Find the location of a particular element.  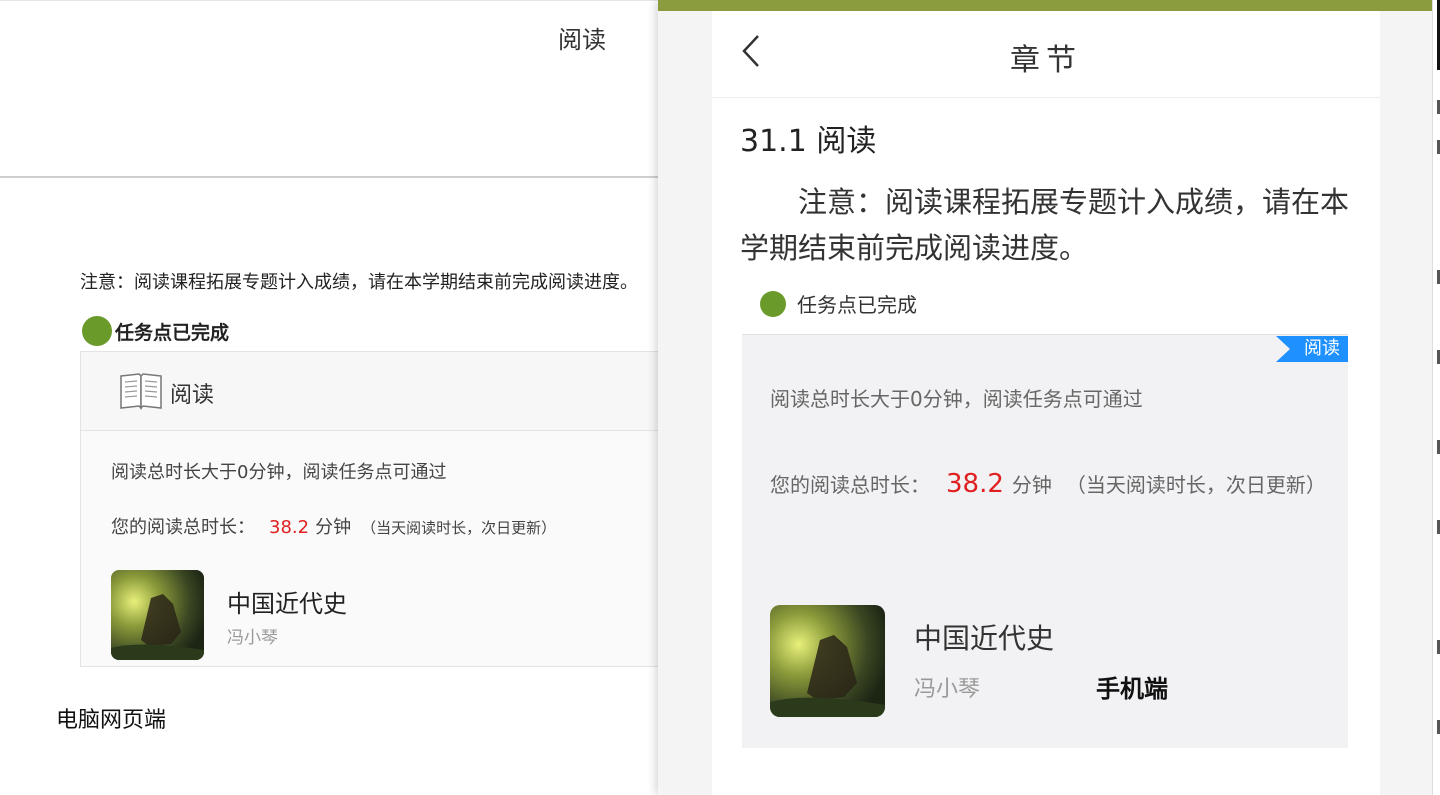

background-window-edge is located at coordinates (1436, 397).